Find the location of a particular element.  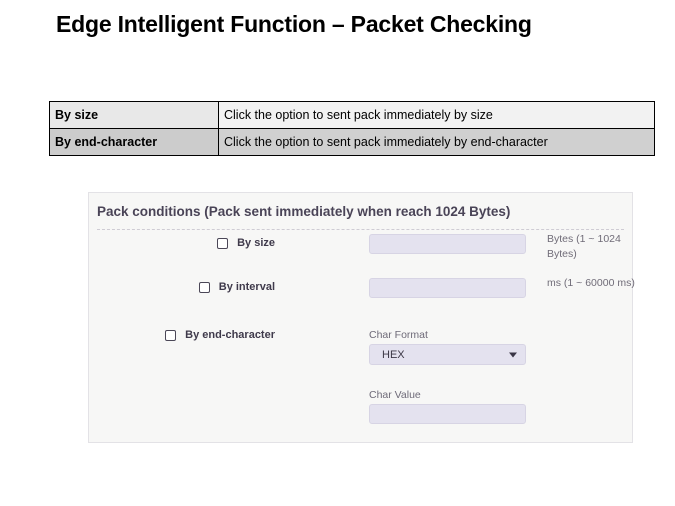

chevron-down-icon is located at coordinates (513, 354).